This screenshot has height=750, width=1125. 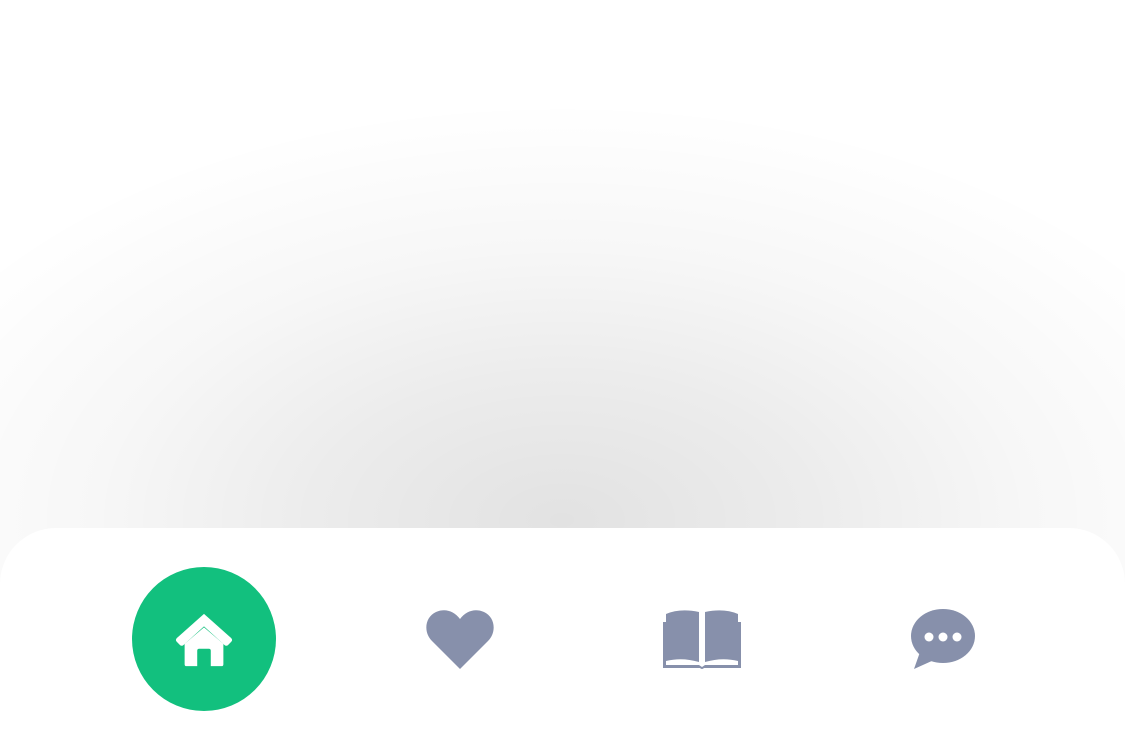 I want to click on tab-favorites, so click(x=460, y=639).